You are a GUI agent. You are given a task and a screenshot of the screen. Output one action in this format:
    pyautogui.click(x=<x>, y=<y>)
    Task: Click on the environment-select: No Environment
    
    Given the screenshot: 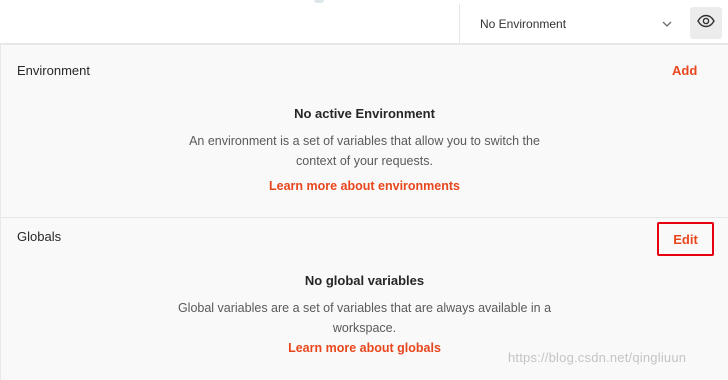 What is the action you would take?
    pyautogui.click(x=572, y=23)
    